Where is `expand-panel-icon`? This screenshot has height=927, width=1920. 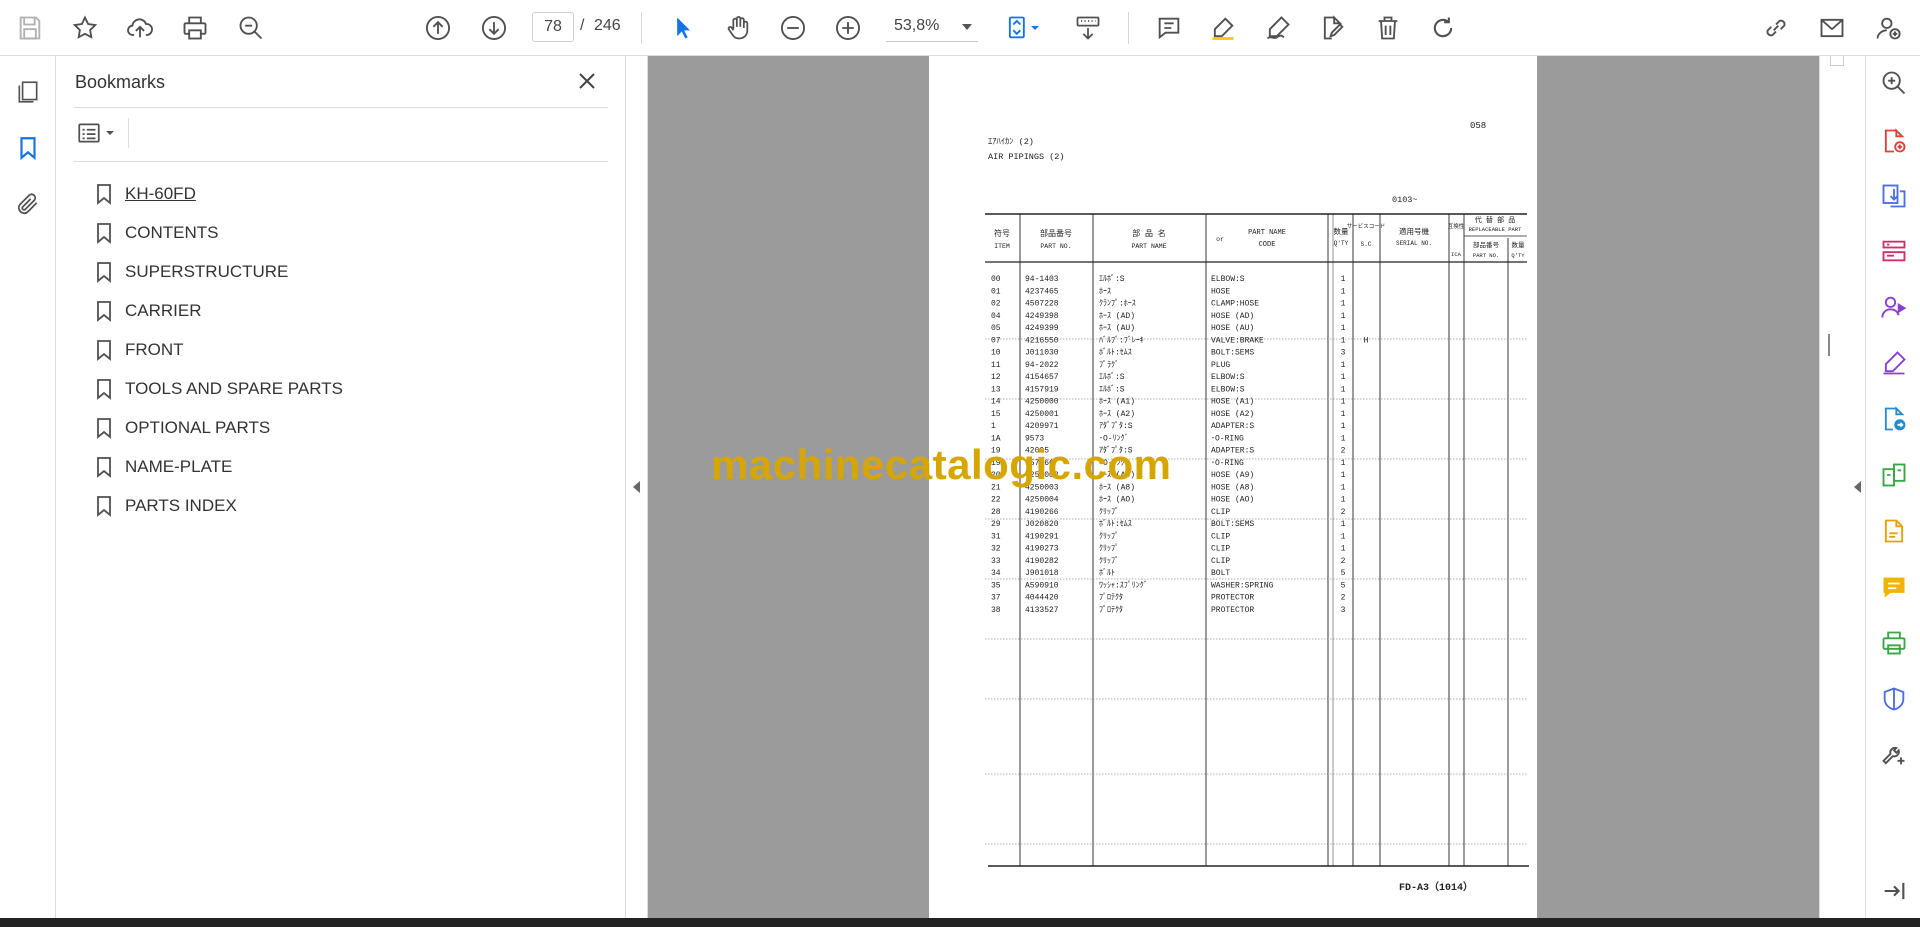 expand-panel-icon is located at coordinates (1894, 891).